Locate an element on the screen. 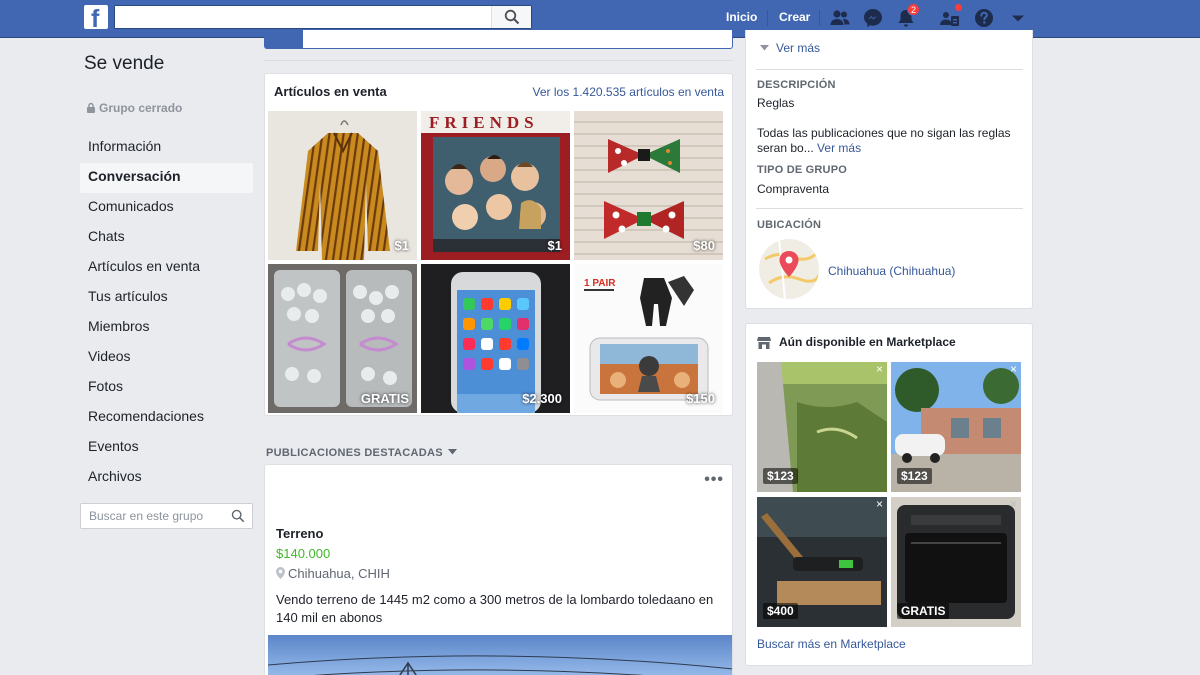 The width and height of the screenshot is (1200, 675). messenger-icon is located at coordinates (873, 18).